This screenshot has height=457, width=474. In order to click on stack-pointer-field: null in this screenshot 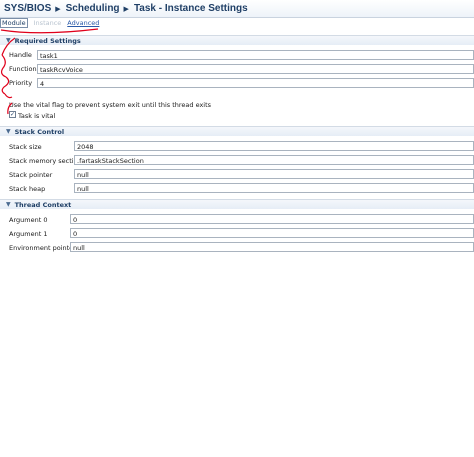, I will do `click(274, 174)`.